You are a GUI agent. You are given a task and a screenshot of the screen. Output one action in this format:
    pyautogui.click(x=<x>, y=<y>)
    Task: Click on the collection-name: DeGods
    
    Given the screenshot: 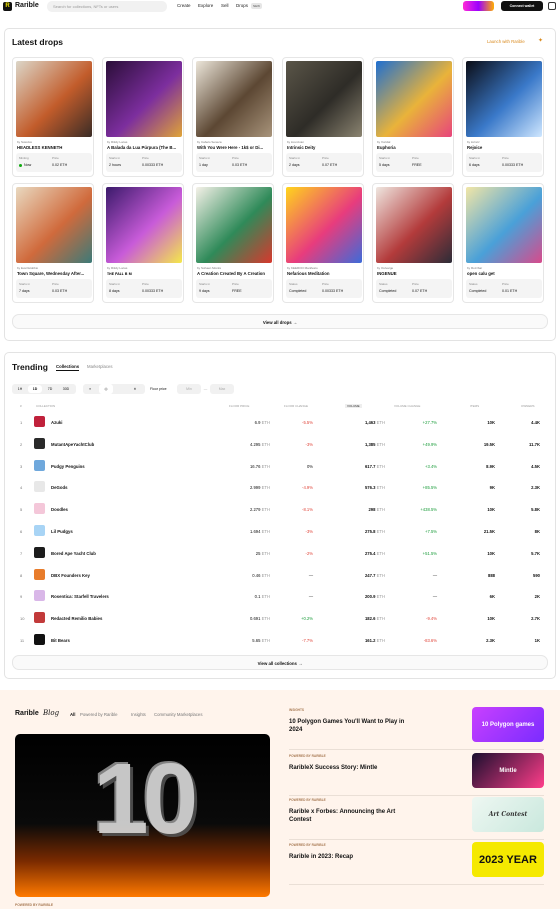 What is the action you would take?
    pyautogui.click(x=59, y=487)
    